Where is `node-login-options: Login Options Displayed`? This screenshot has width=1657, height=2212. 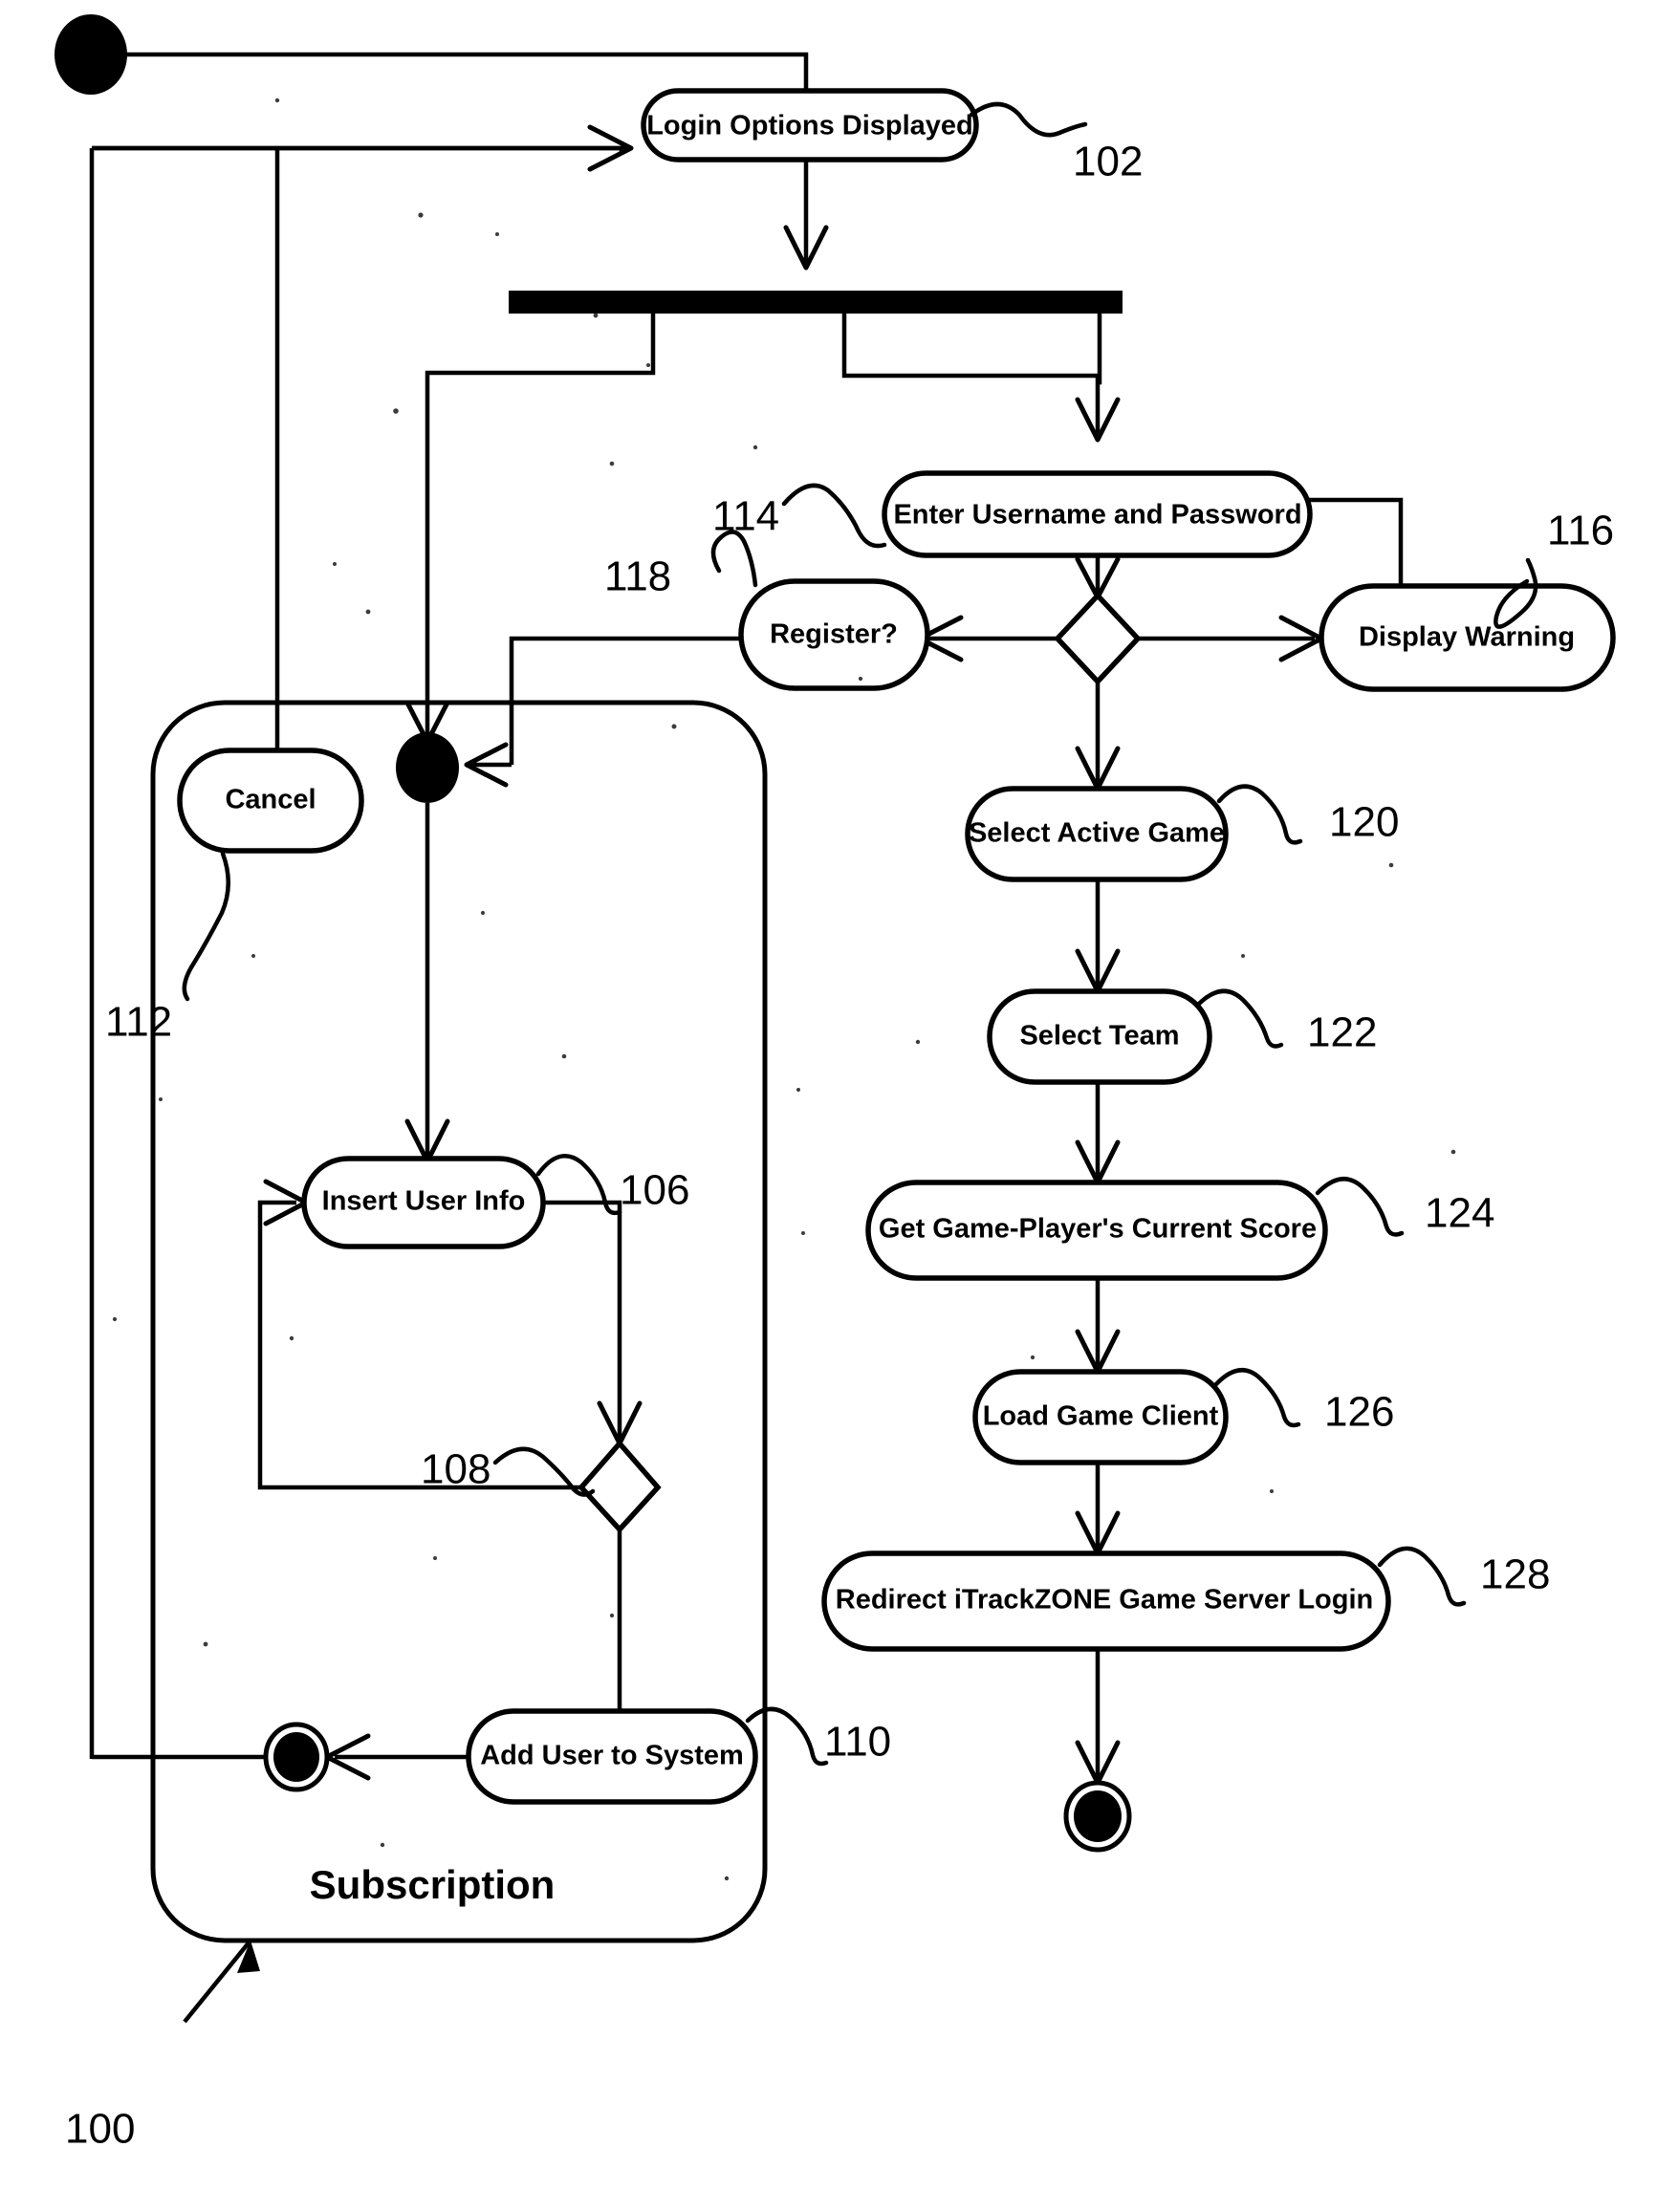 node-login-options: Login Options Displayed is located at coordinates (810, 126).